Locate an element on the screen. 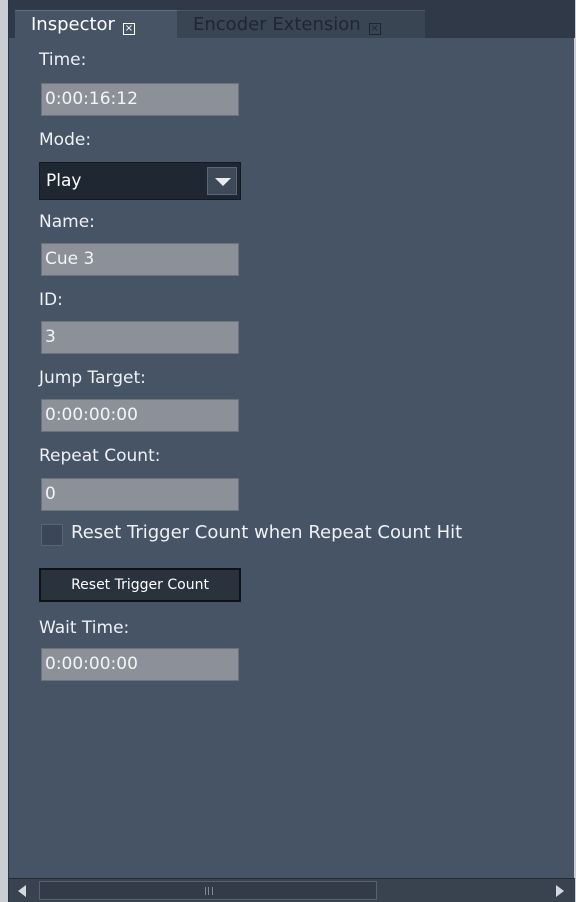 The width and height of the screenshot is (576, 902). name-label: Name: is located at coordinates (67, 222).